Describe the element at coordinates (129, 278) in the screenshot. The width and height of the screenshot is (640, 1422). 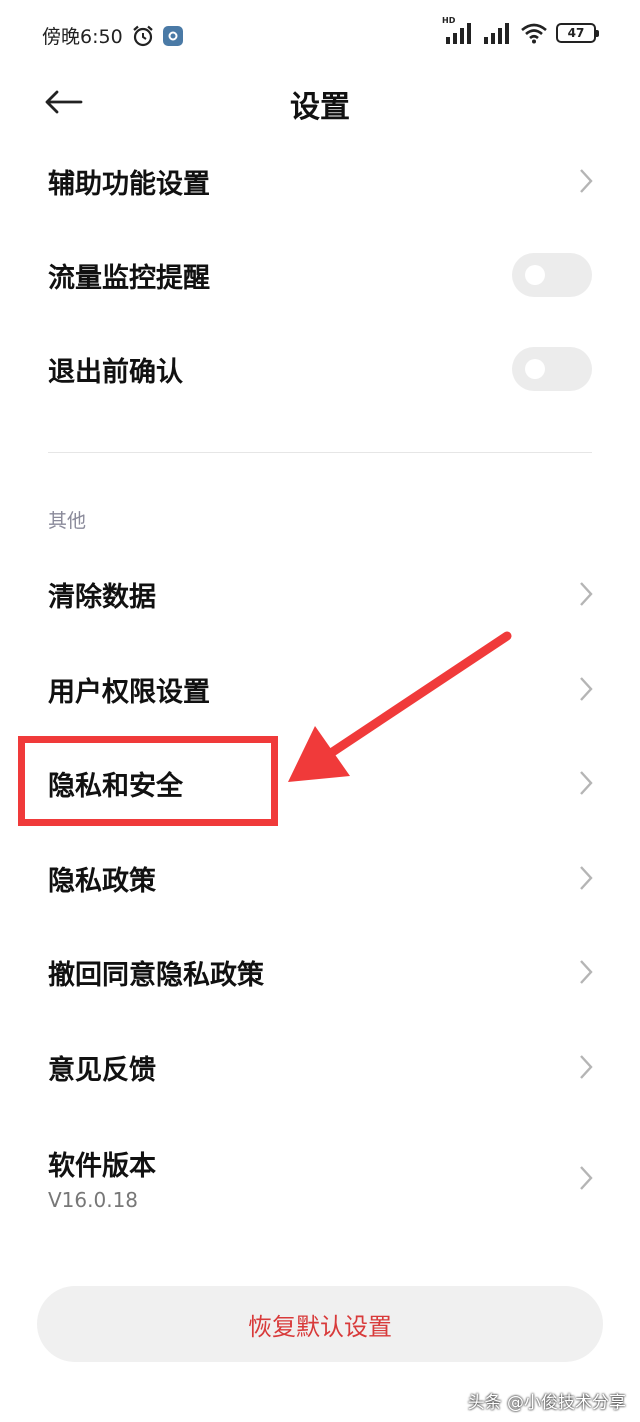
I see `settings-item-label: 流量监控提醒` at that location.